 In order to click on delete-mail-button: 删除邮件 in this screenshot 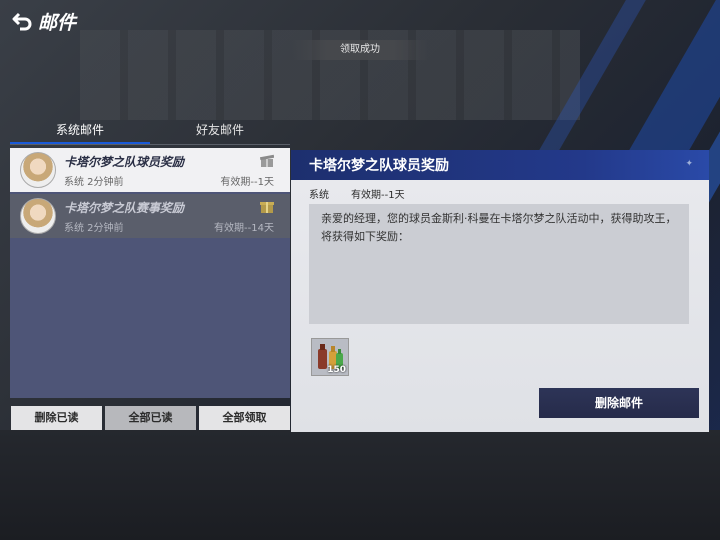, I will do `click(619, 403)`.